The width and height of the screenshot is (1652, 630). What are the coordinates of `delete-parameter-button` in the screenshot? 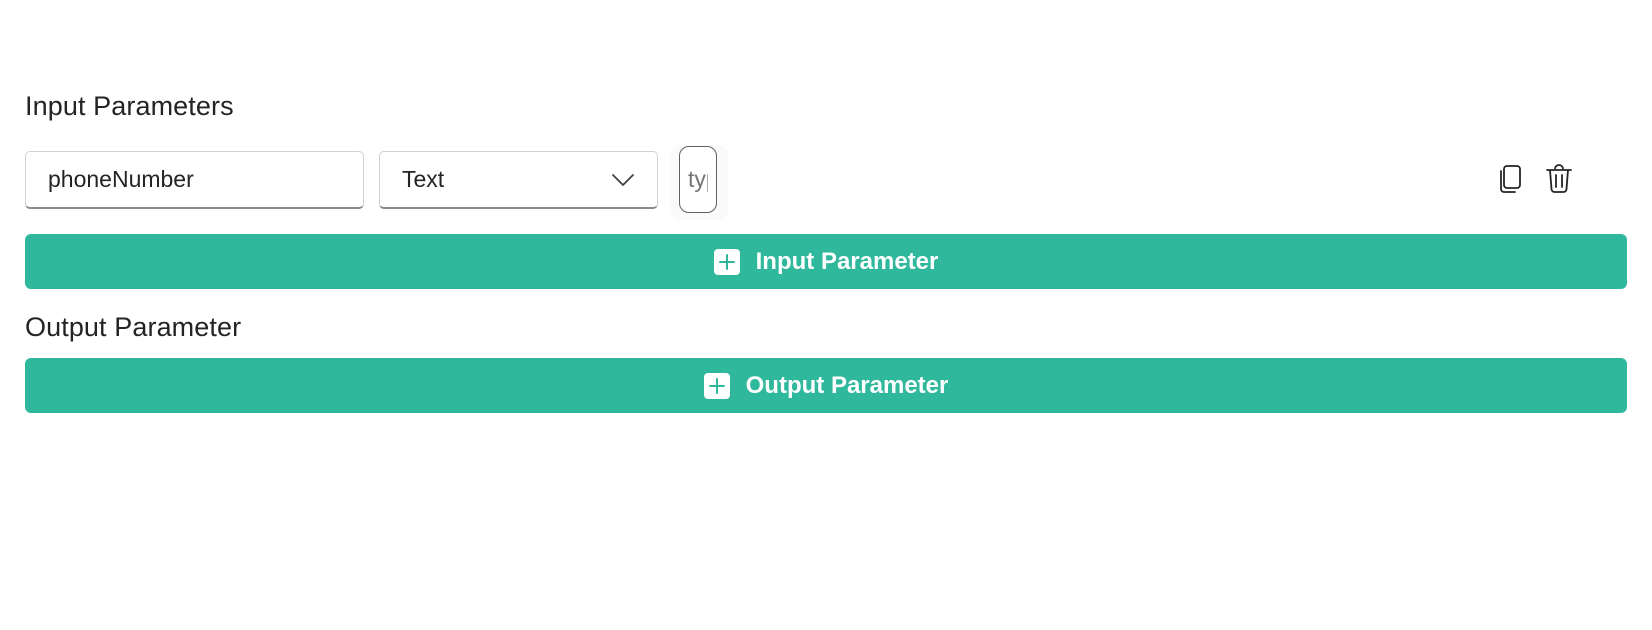 It's located at (1559, 181).